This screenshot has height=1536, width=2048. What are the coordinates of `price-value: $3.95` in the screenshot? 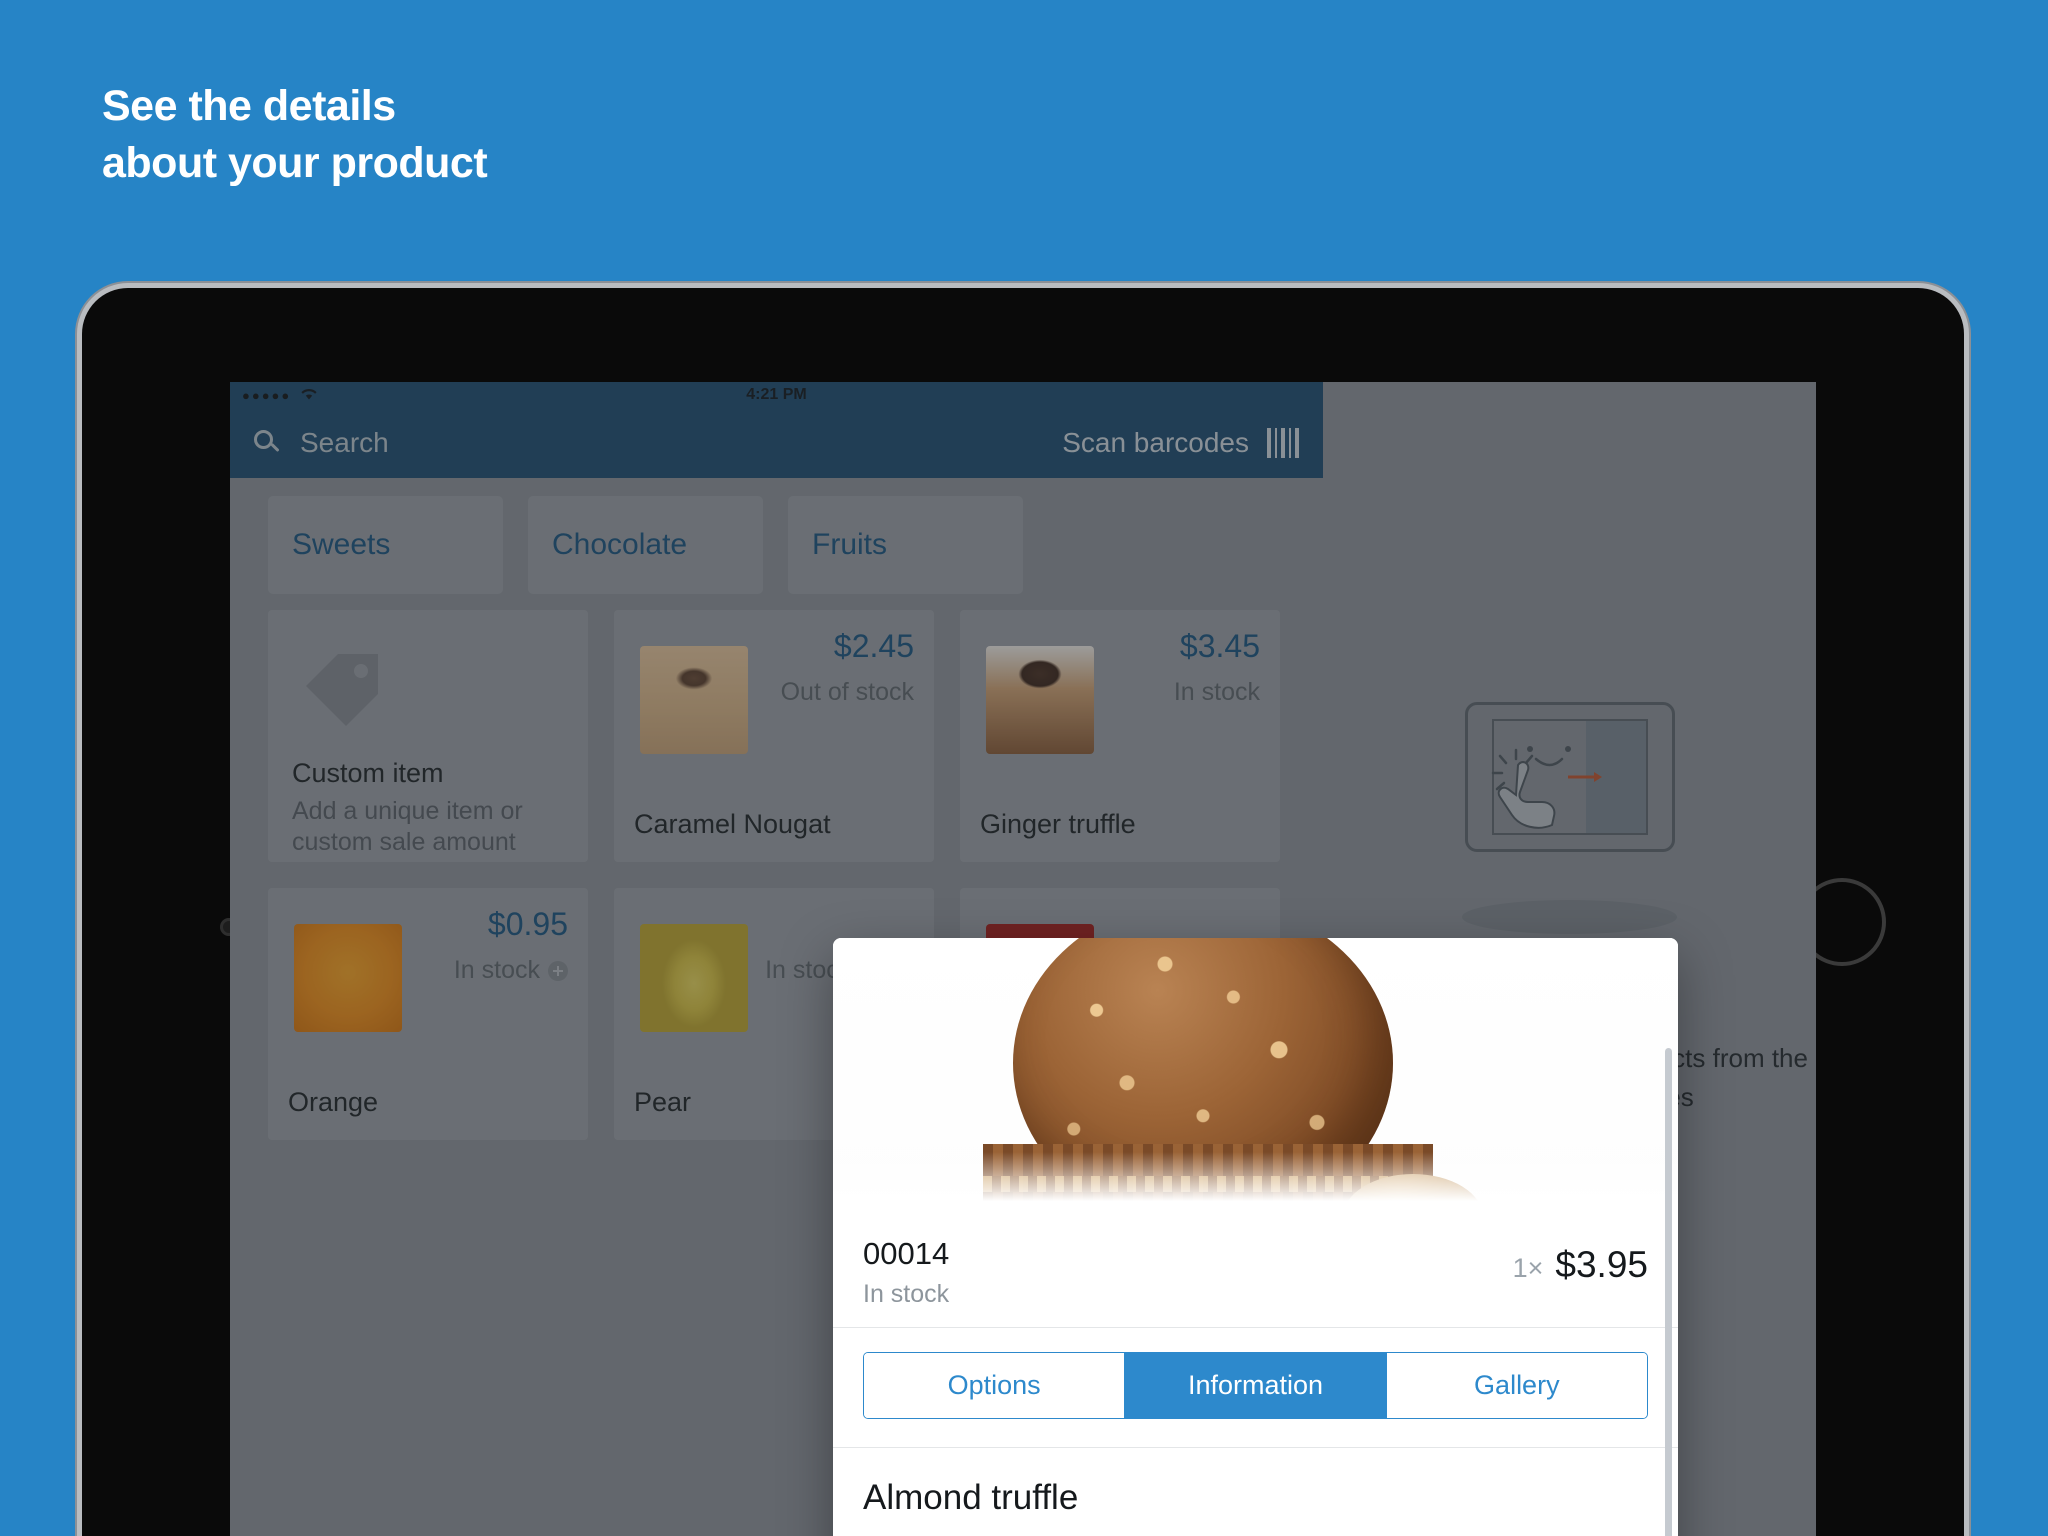 It's located at (1601, 1264).